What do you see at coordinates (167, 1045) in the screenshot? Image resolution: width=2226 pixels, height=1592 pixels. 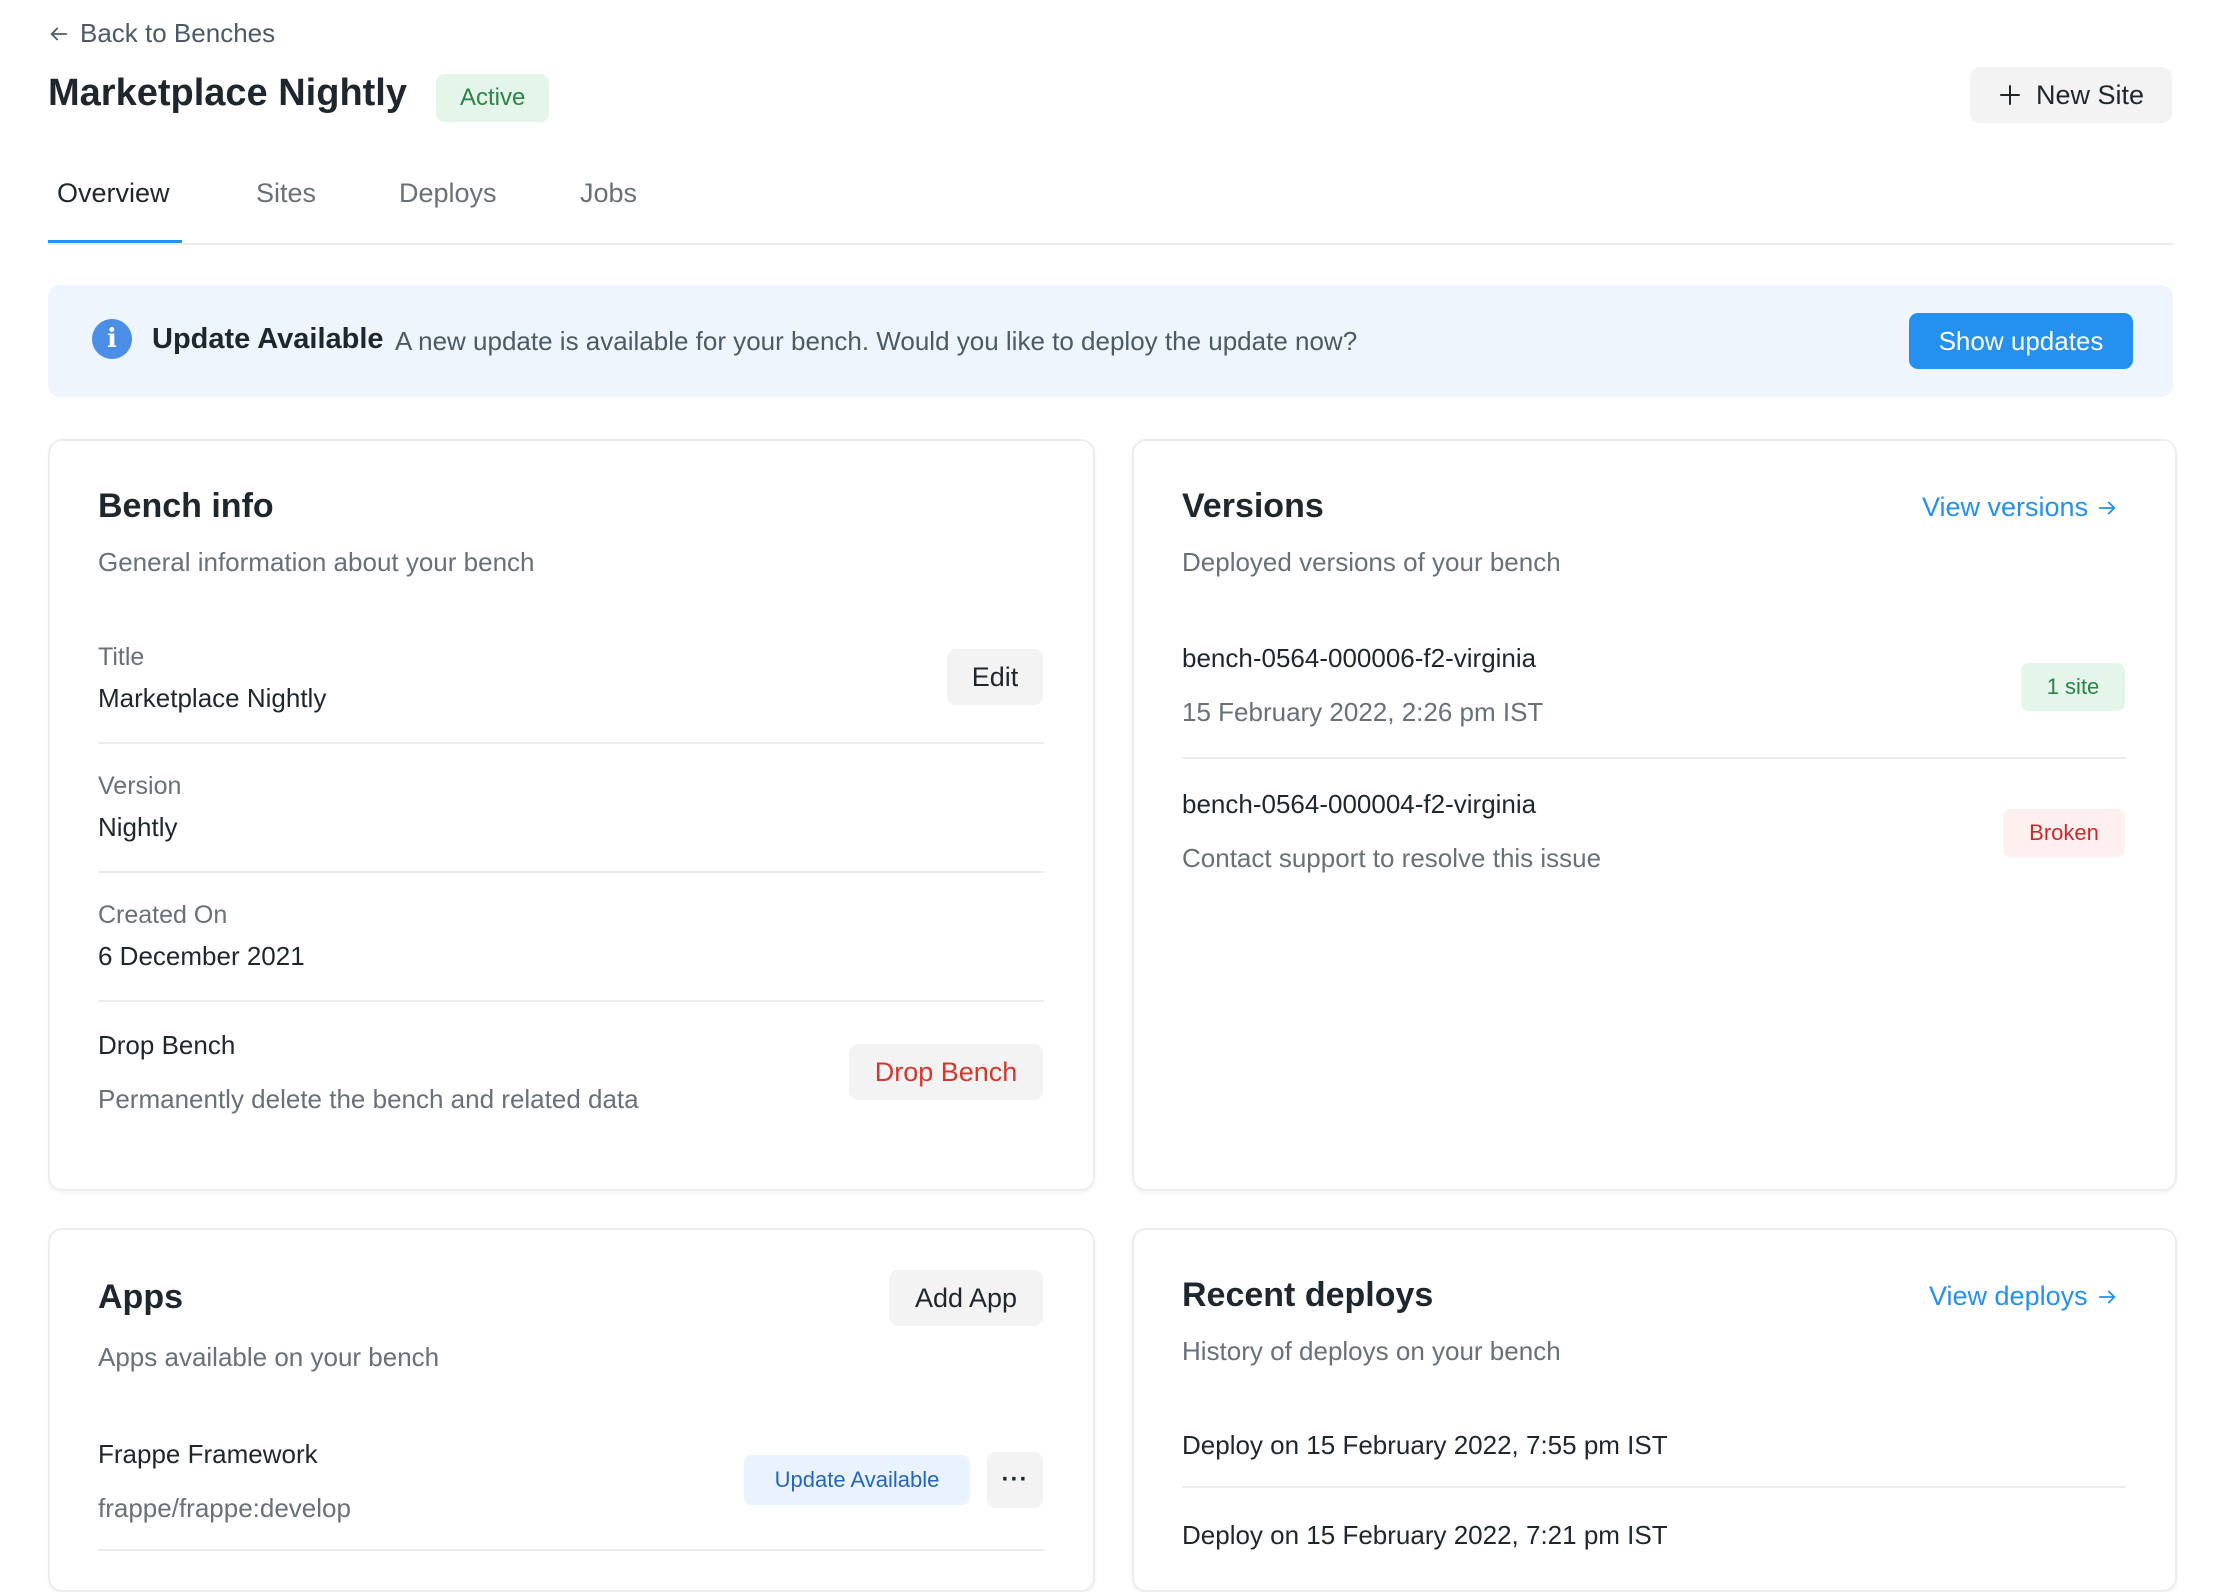 I see `drop-bench-title: Drop Bench` at bounding box center [167, 1045].